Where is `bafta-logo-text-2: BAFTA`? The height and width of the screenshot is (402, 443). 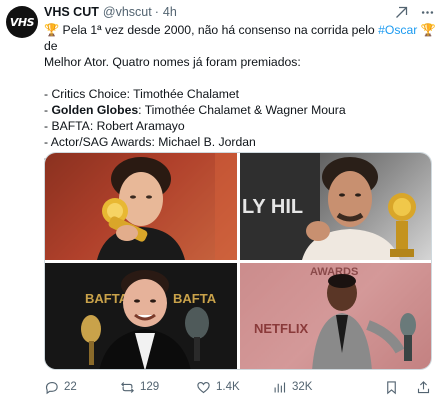 bafta-logo-text-2: BAFTA is located at coordinates (195, 298).